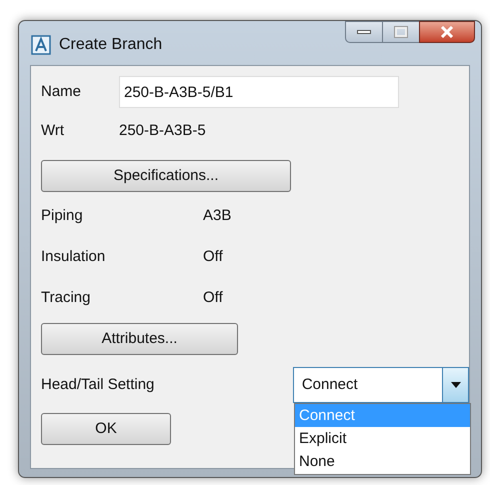 The width and height of the screenshot is (490, 485). What do you see at coordinates (73, 257) in the screenshot?
I see `property-label: Insulation` at bounding box center [73, 257].